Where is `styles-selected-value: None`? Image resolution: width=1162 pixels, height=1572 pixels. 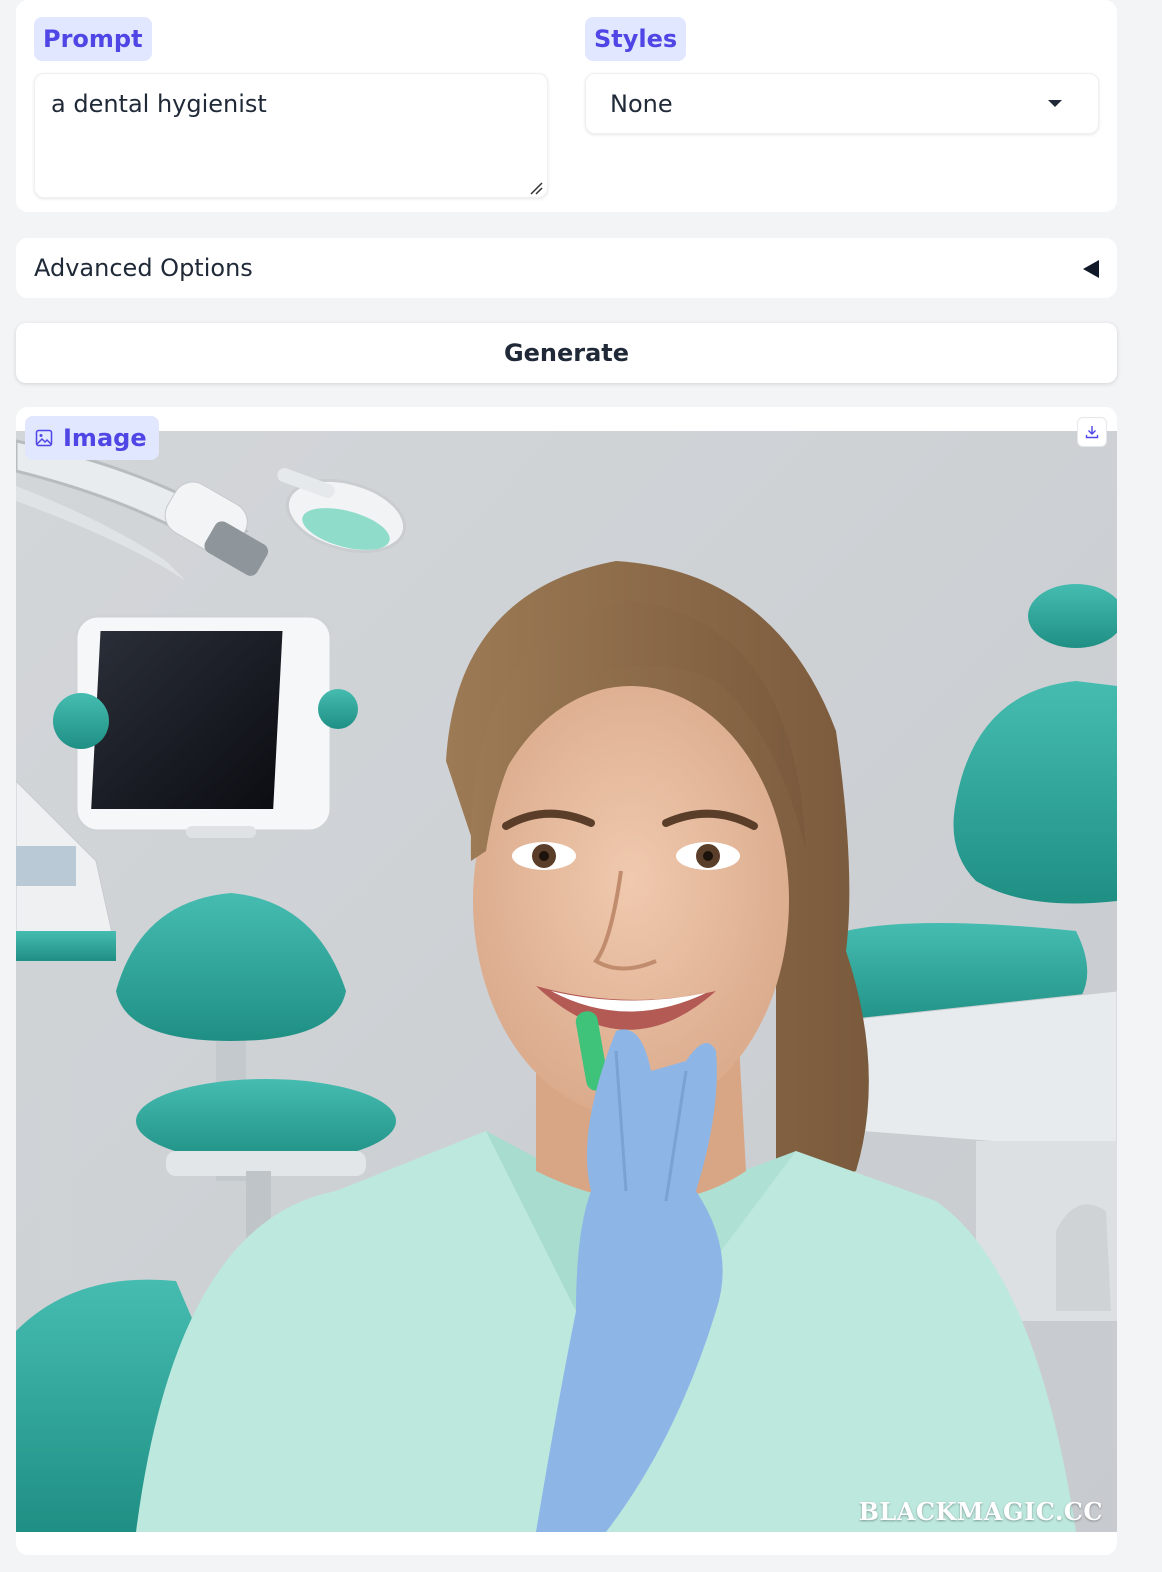 styles-selected-value: None is located at coordinates (641, 104).